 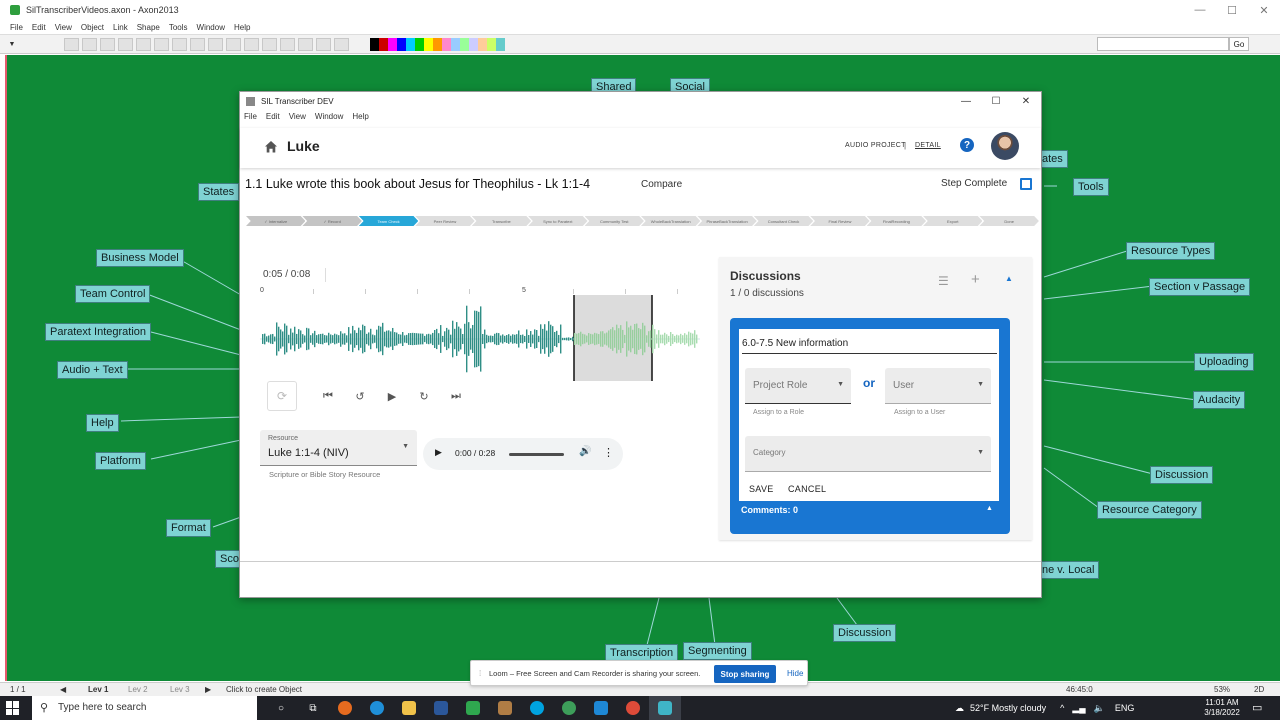 I want to click on workflow-step: FinalRecording, so click(x=896, y=221).